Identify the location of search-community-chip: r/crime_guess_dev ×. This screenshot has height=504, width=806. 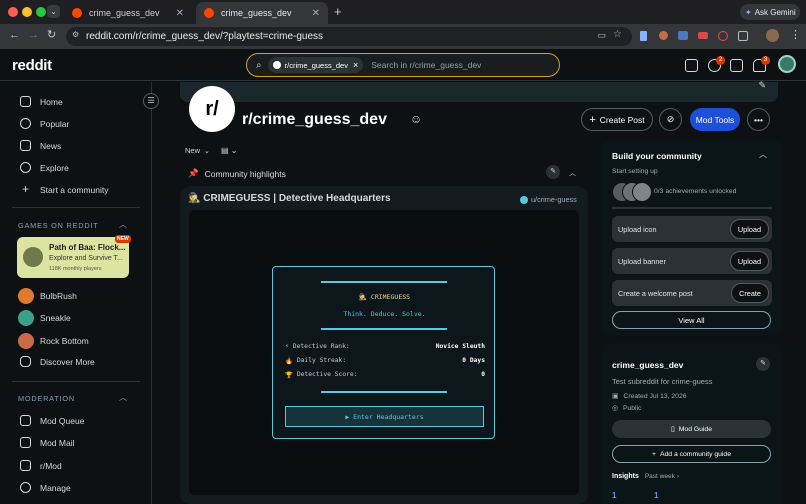
(315, 65).